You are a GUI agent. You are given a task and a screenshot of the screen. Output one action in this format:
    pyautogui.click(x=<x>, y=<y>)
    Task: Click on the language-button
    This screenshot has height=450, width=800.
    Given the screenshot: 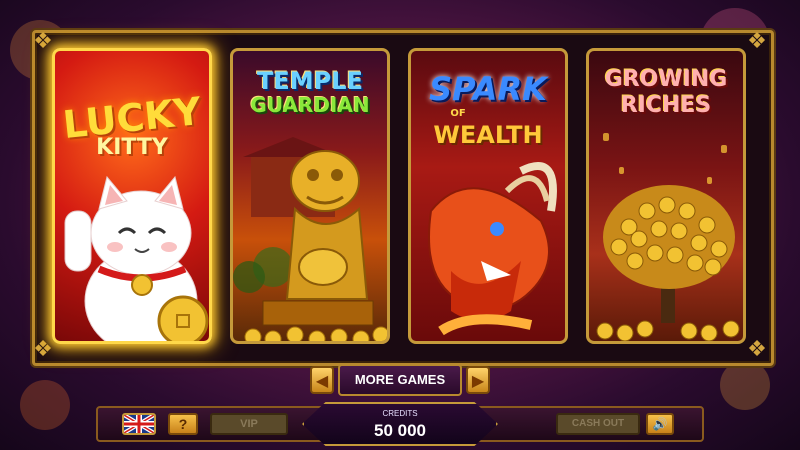 What is the action you would take?
    pyautogui.click(x=139, y=424)
    